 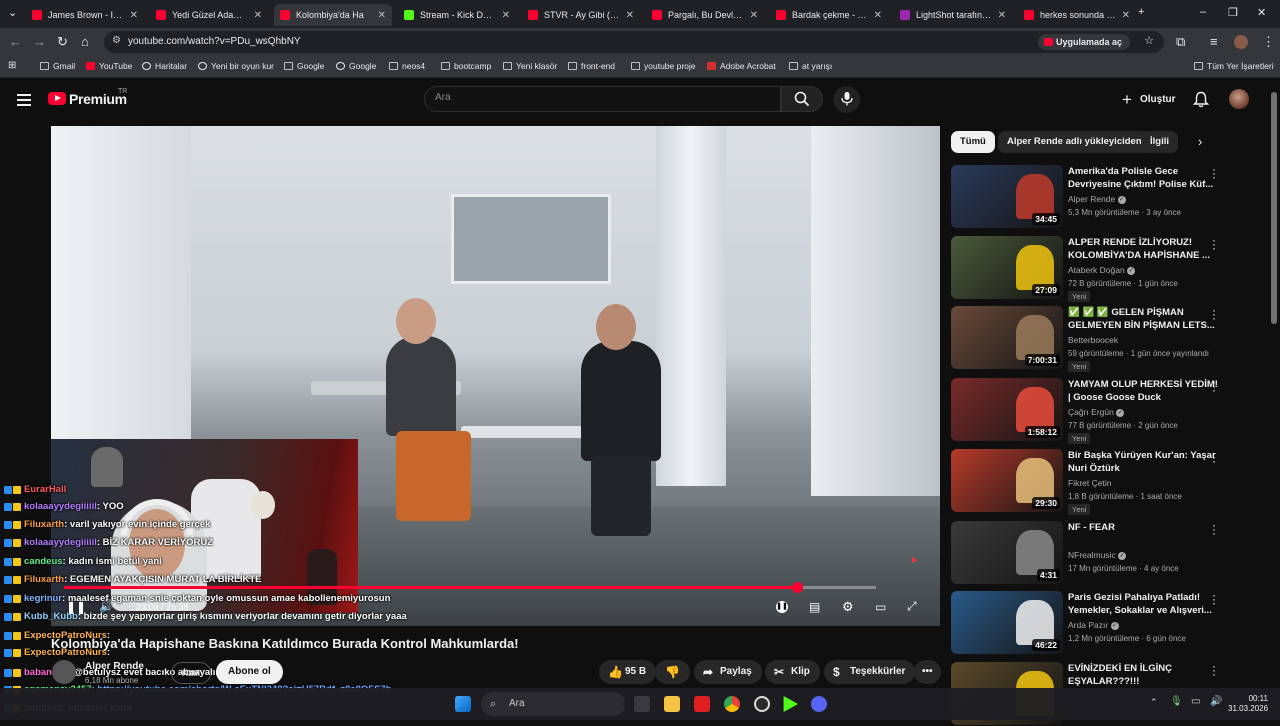 I want to click on taskbar-search: ⌕ Ara, so click(x=553, y=704).